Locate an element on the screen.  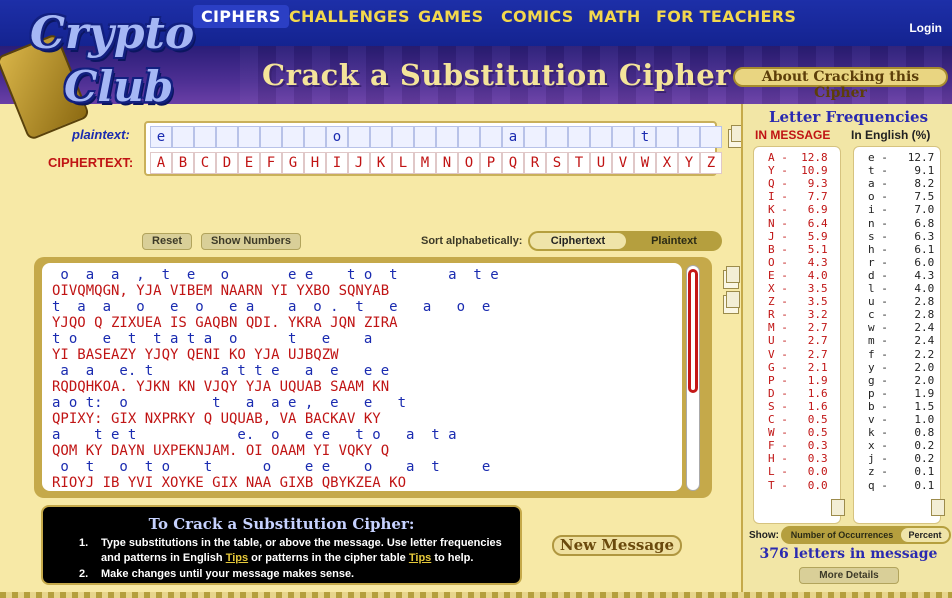
message-scrollbar is located at coordinates (693, 378).